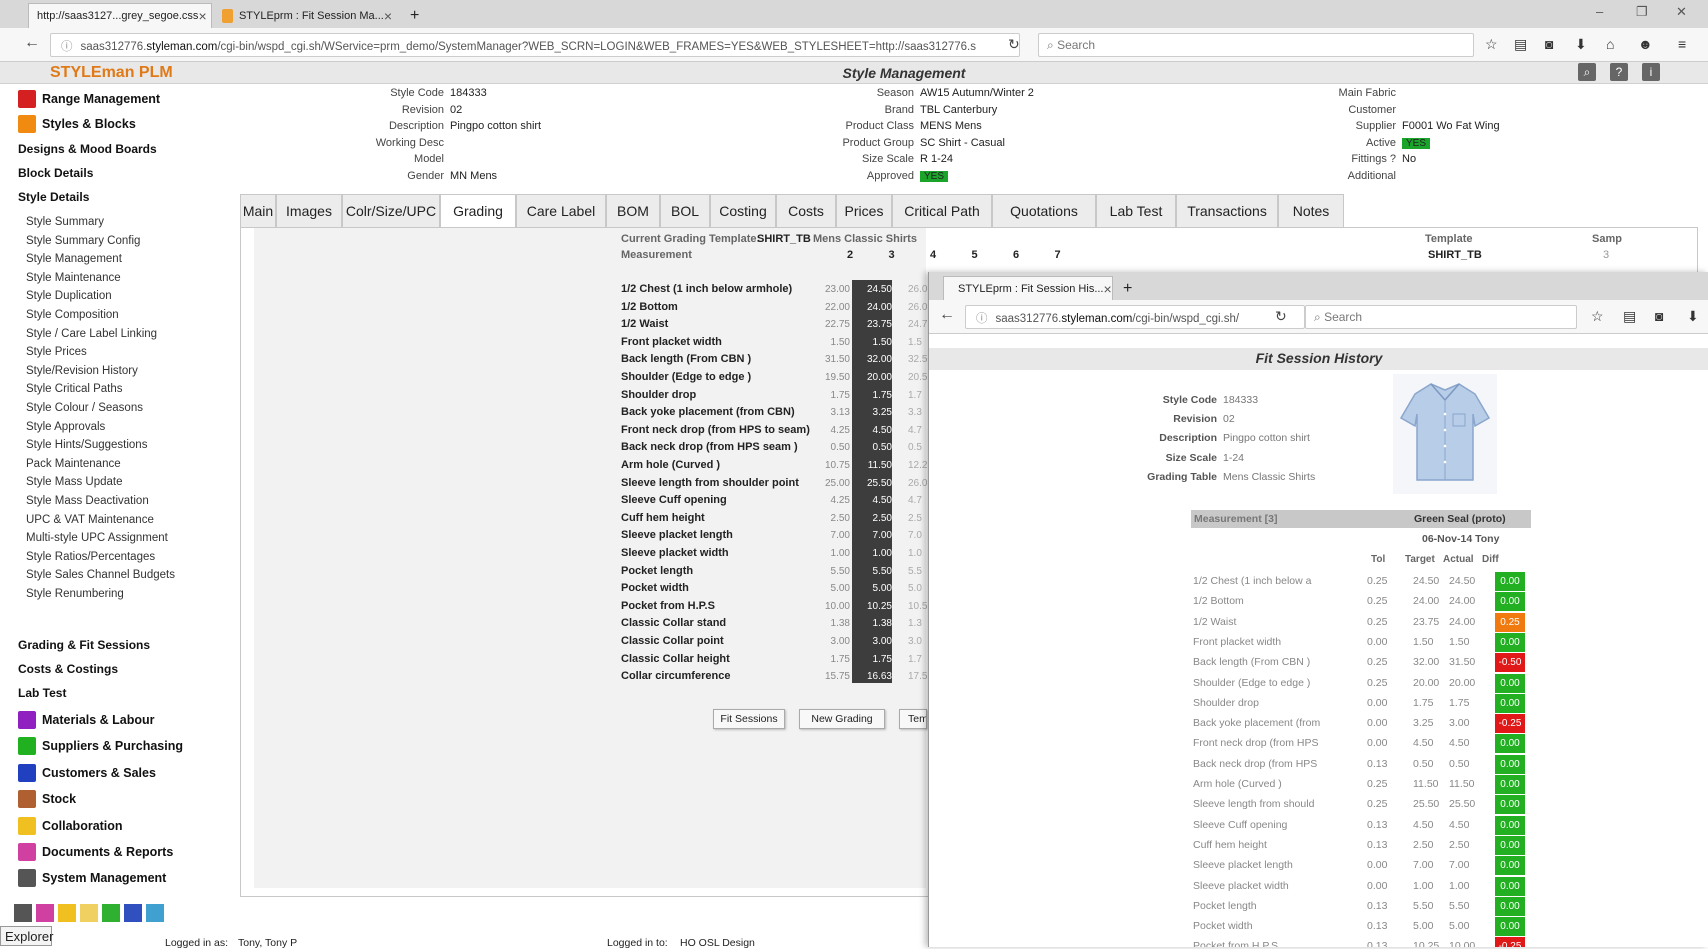  What do you see at coordinates (1441, 317) in the screenshot?
I see `popup-search-input: ⌕ Search` at bounding box center [1441, 317].